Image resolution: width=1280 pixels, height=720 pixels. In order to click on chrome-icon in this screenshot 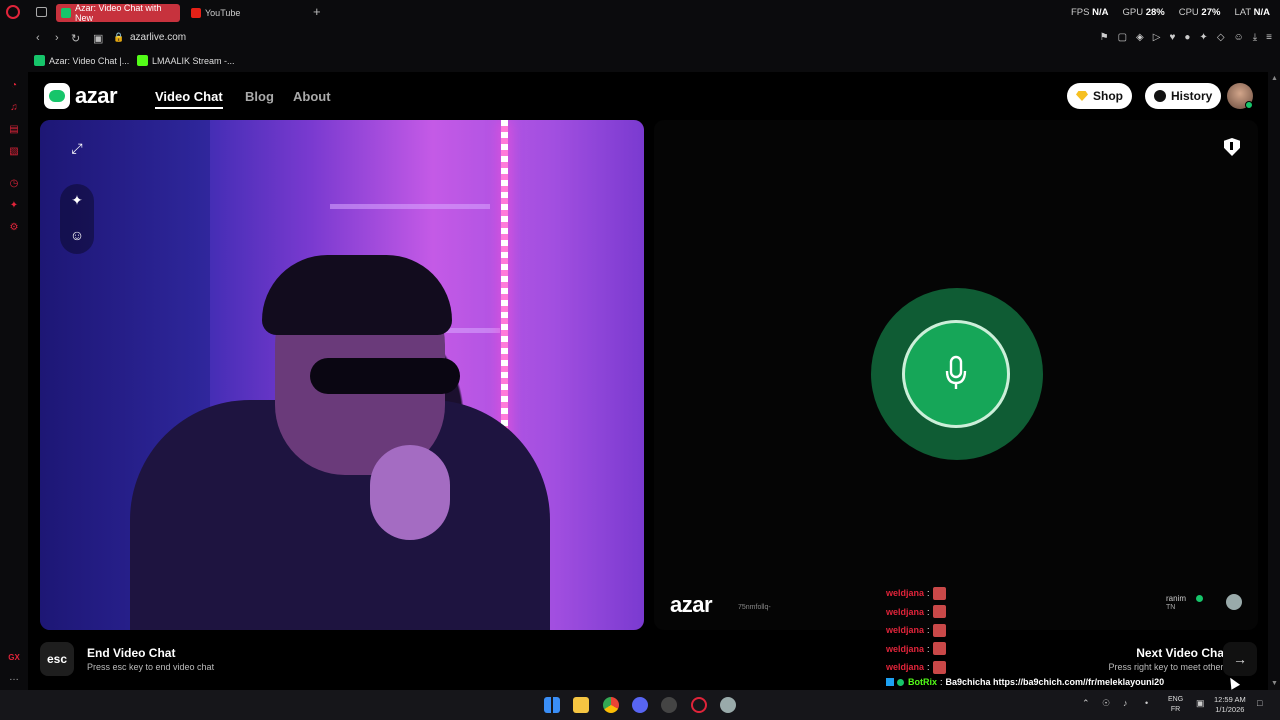, I will do `click(611, 705)`.